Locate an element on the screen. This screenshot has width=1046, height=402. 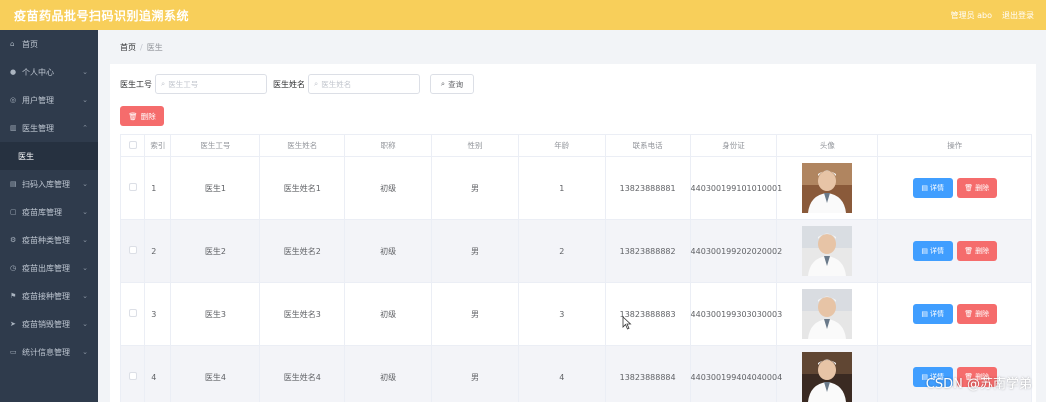
sidebar-item-3: ▥ 医生管理 ⌃ is located at coordinates (49, 128).